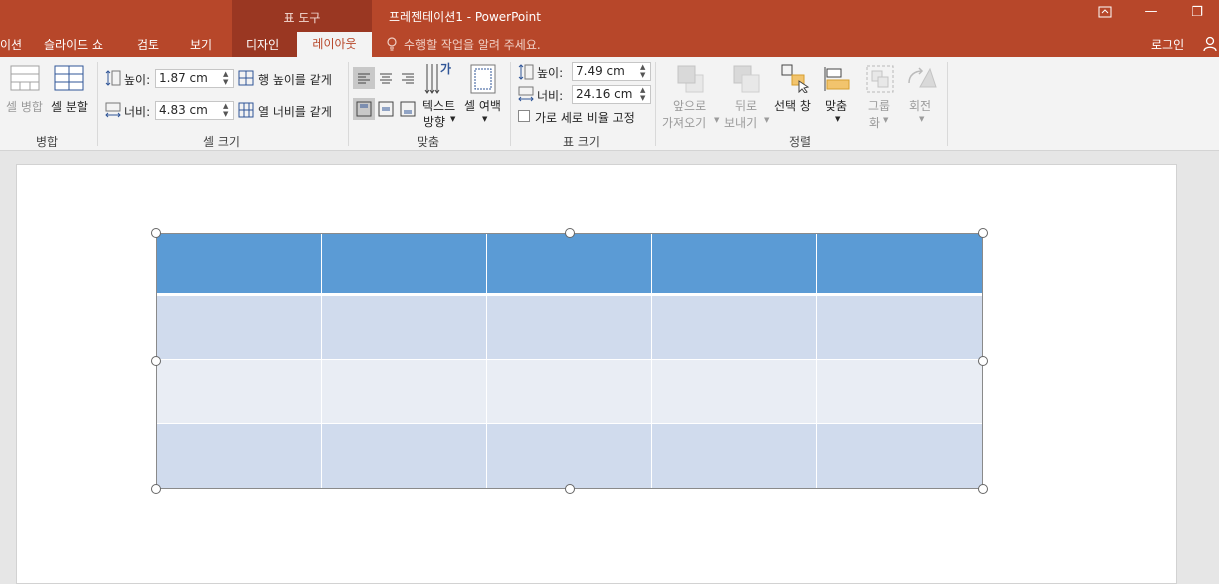 Image resolution: width=1219 pixels, height=584 pixels. What do you see at coordinates (246, 79) in the screenshot?
I see `distribute-rows-icon` at bounding box center [246, 79].